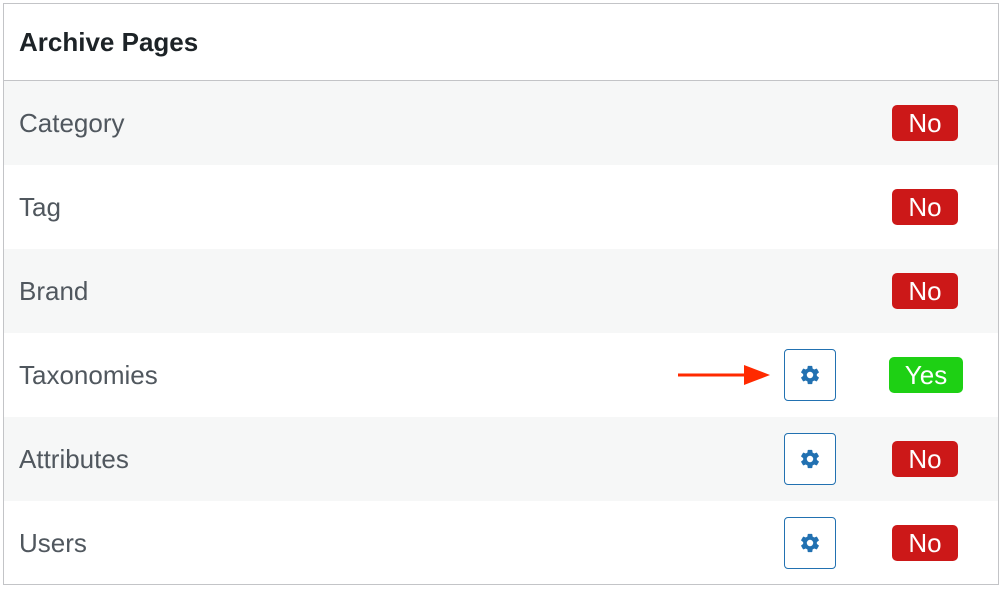 This screenshot has width=1004, height=590. Describe the element at coordinates (926, 375) in the screenshot. I see `status-badge: Yes` at that location.